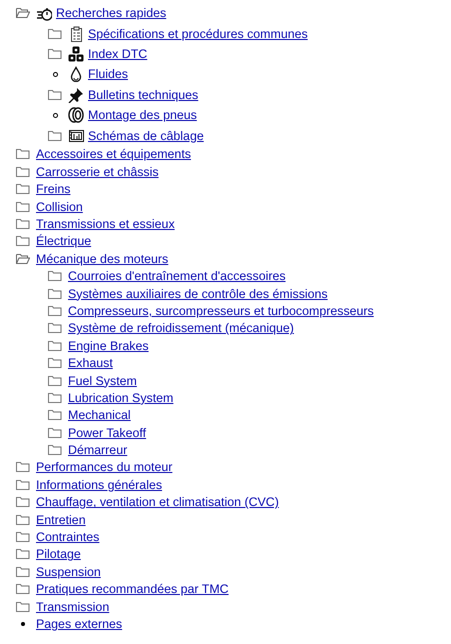 The height and width of the screenshot is (644, 451). I want to click on pin-icon, so click(76, 94).